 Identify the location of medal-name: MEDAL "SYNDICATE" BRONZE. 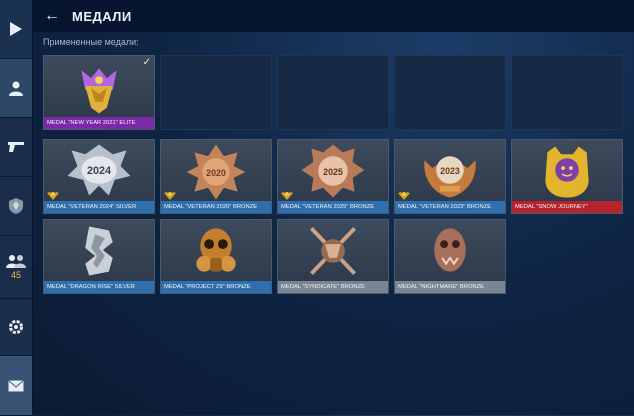
(333, 287).